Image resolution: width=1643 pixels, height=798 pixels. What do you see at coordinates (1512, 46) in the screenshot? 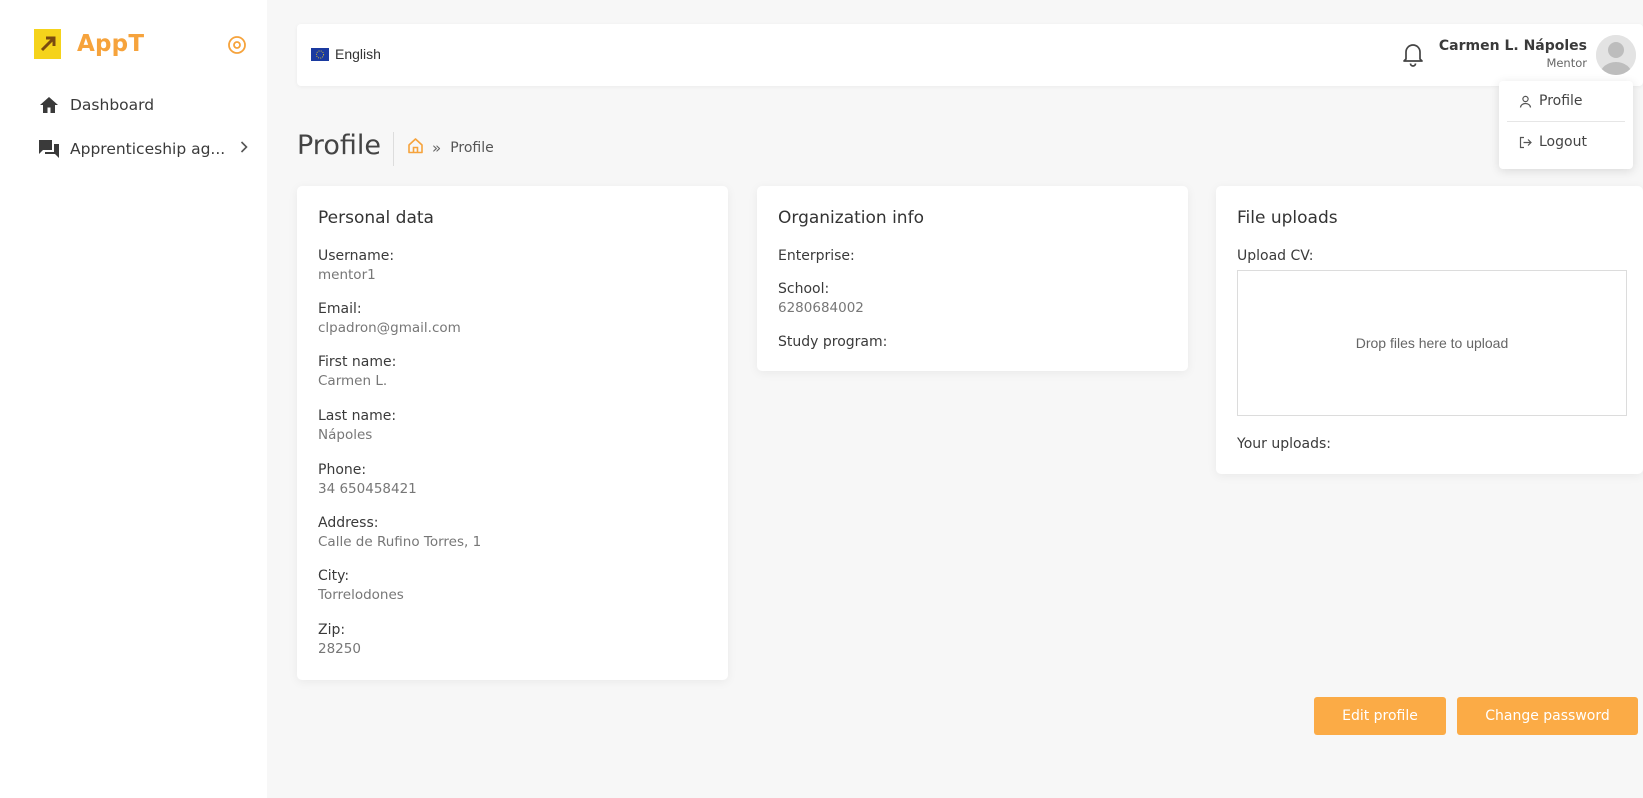
I see `user-name: Carmen L. Nápoles` at bounding box center [1512, 46].